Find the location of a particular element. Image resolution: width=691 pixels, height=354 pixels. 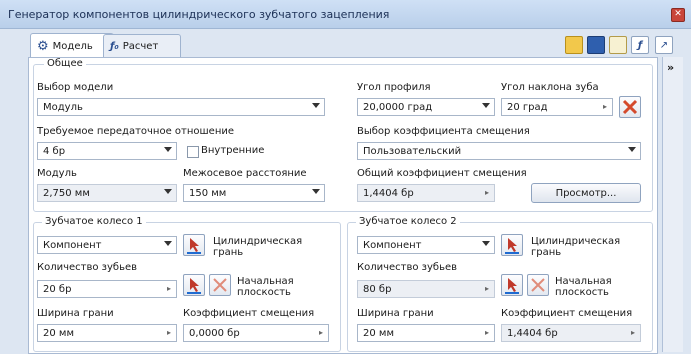

internal-checkbox is located at coordinates (193, 152).